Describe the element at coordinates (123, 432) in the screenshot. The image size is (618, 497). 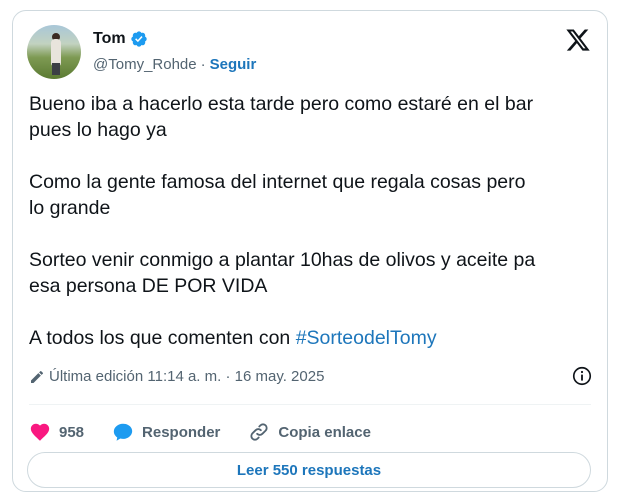
I see `reply-bubble-icon` at that location.